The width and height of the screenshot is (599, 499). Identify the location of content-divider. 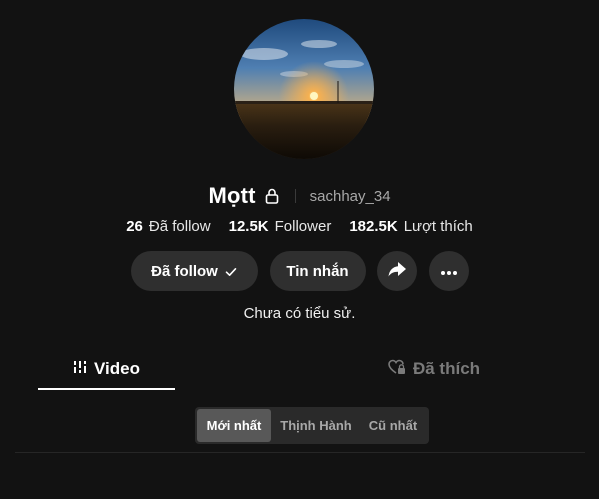
(300, 452).